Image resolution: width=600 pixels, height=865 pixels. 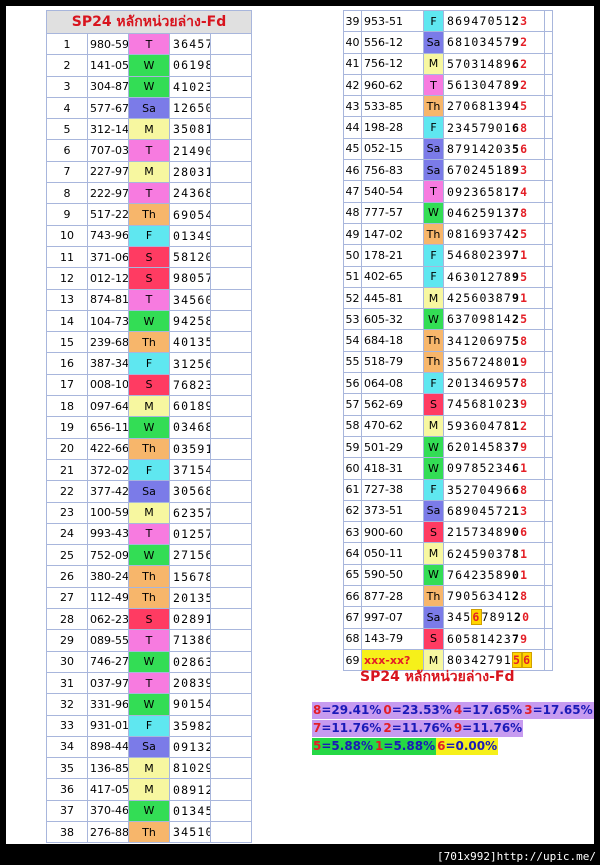 I want to click on draw-code: 556-12, so click(x=392, y=42).